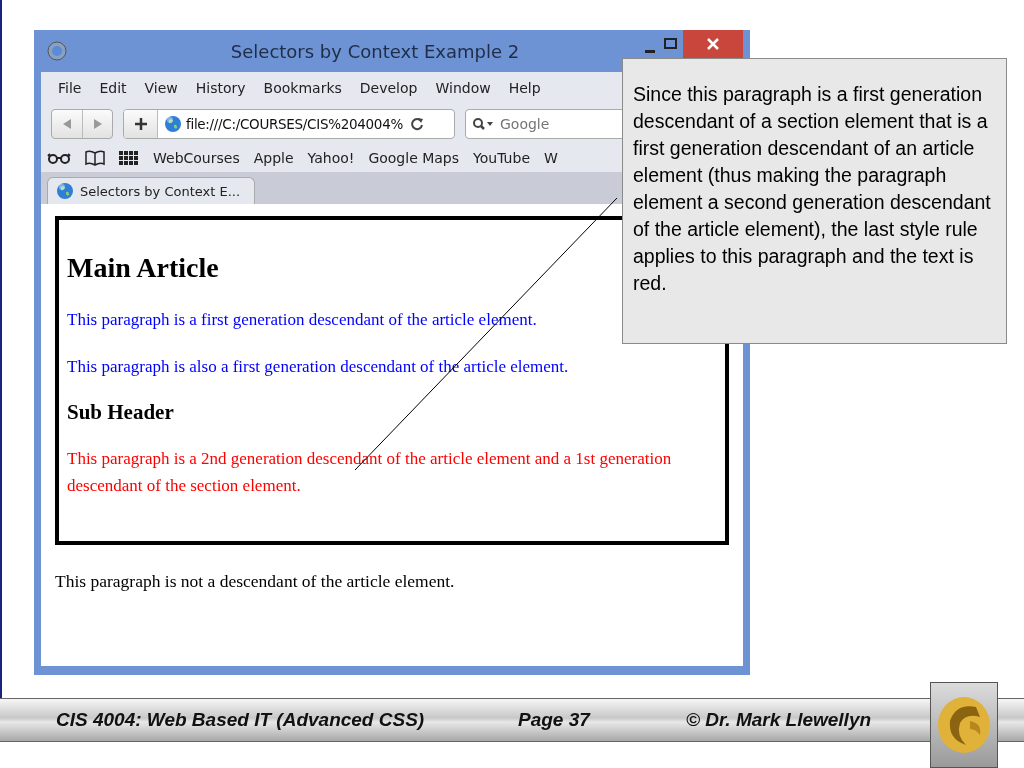 The height and width of the screenshot is (768, 1024). What do you see at coordinates (814, 201) in the screenshot?
I see `callout-tooltip: Since this paragraph is a first generation descendant of a section element that is a first generation descendant of an article element (thus making the paragraph element a second generation descendant of the article element), the last style rule applies to this paragraph and the text is red.` at bounding box center [814, 201].